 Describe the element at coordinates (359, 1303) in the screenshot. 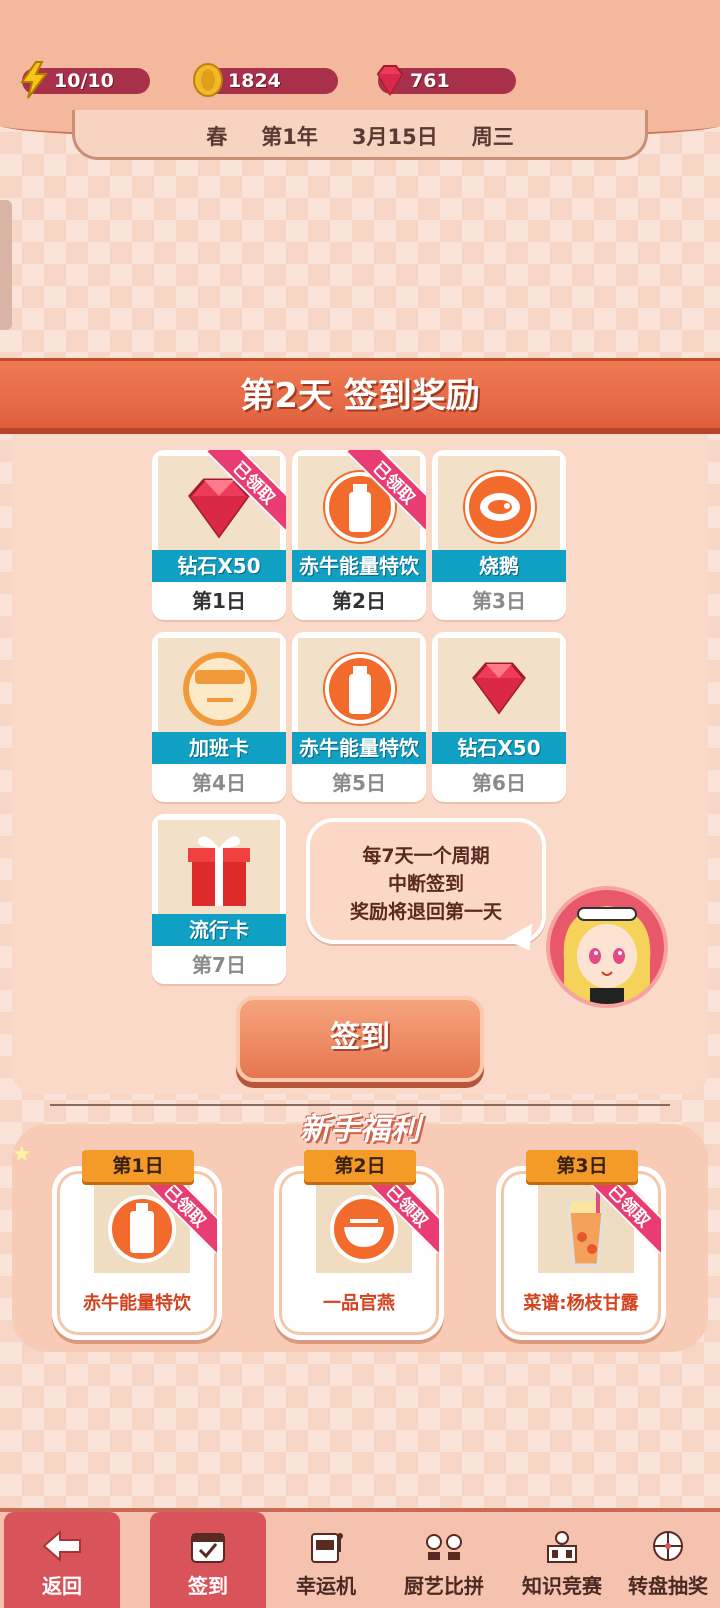

I see `newbie-reward-name: 一品官燕` at that location.